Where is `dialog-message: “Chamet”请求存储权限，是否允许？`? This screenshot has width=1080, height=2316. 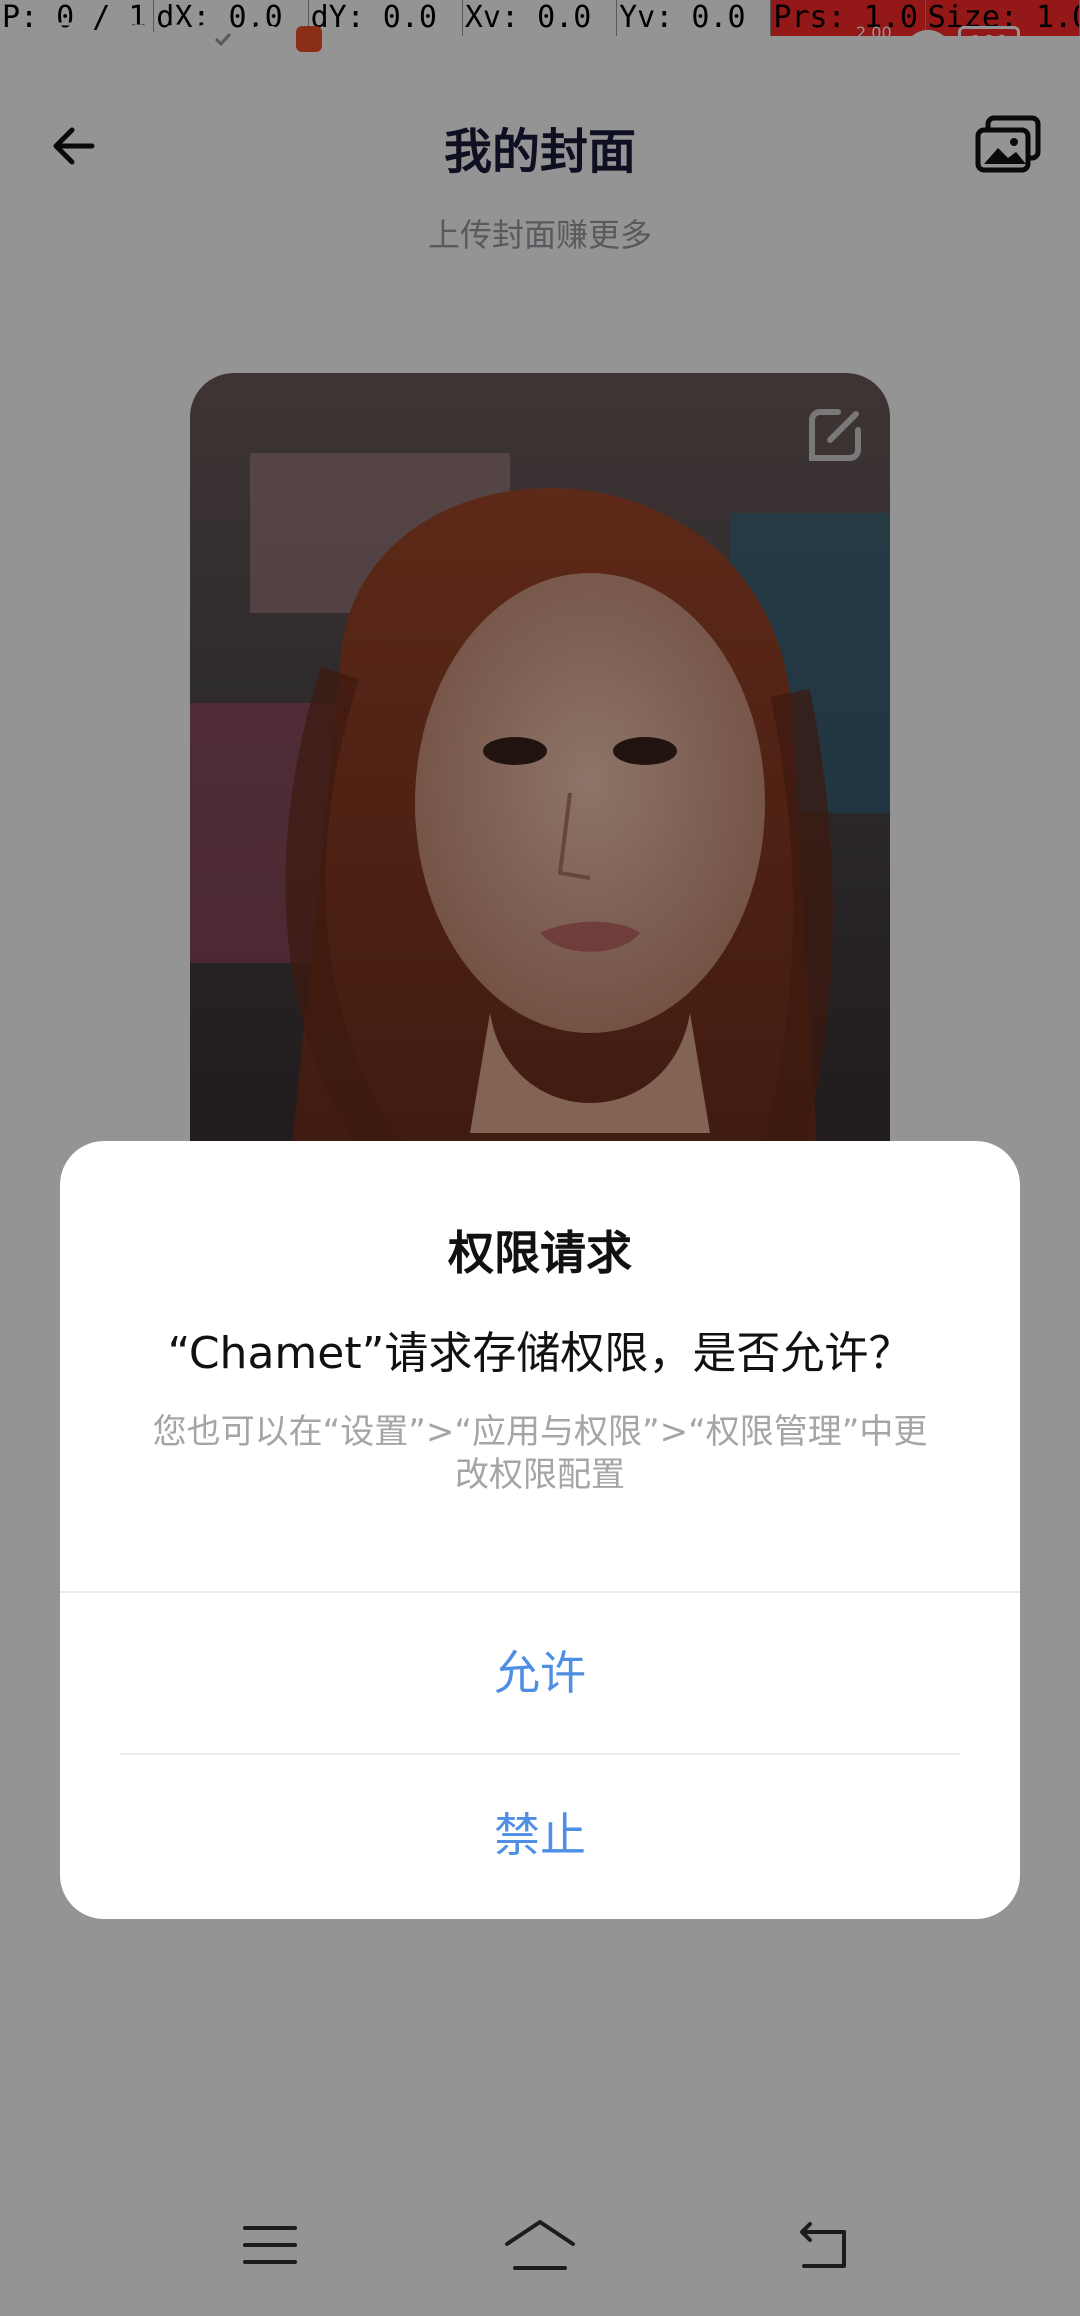 dialog-message: “Chamet”请求存储权限，是否允许？ is located at coordinates (540, 1353).